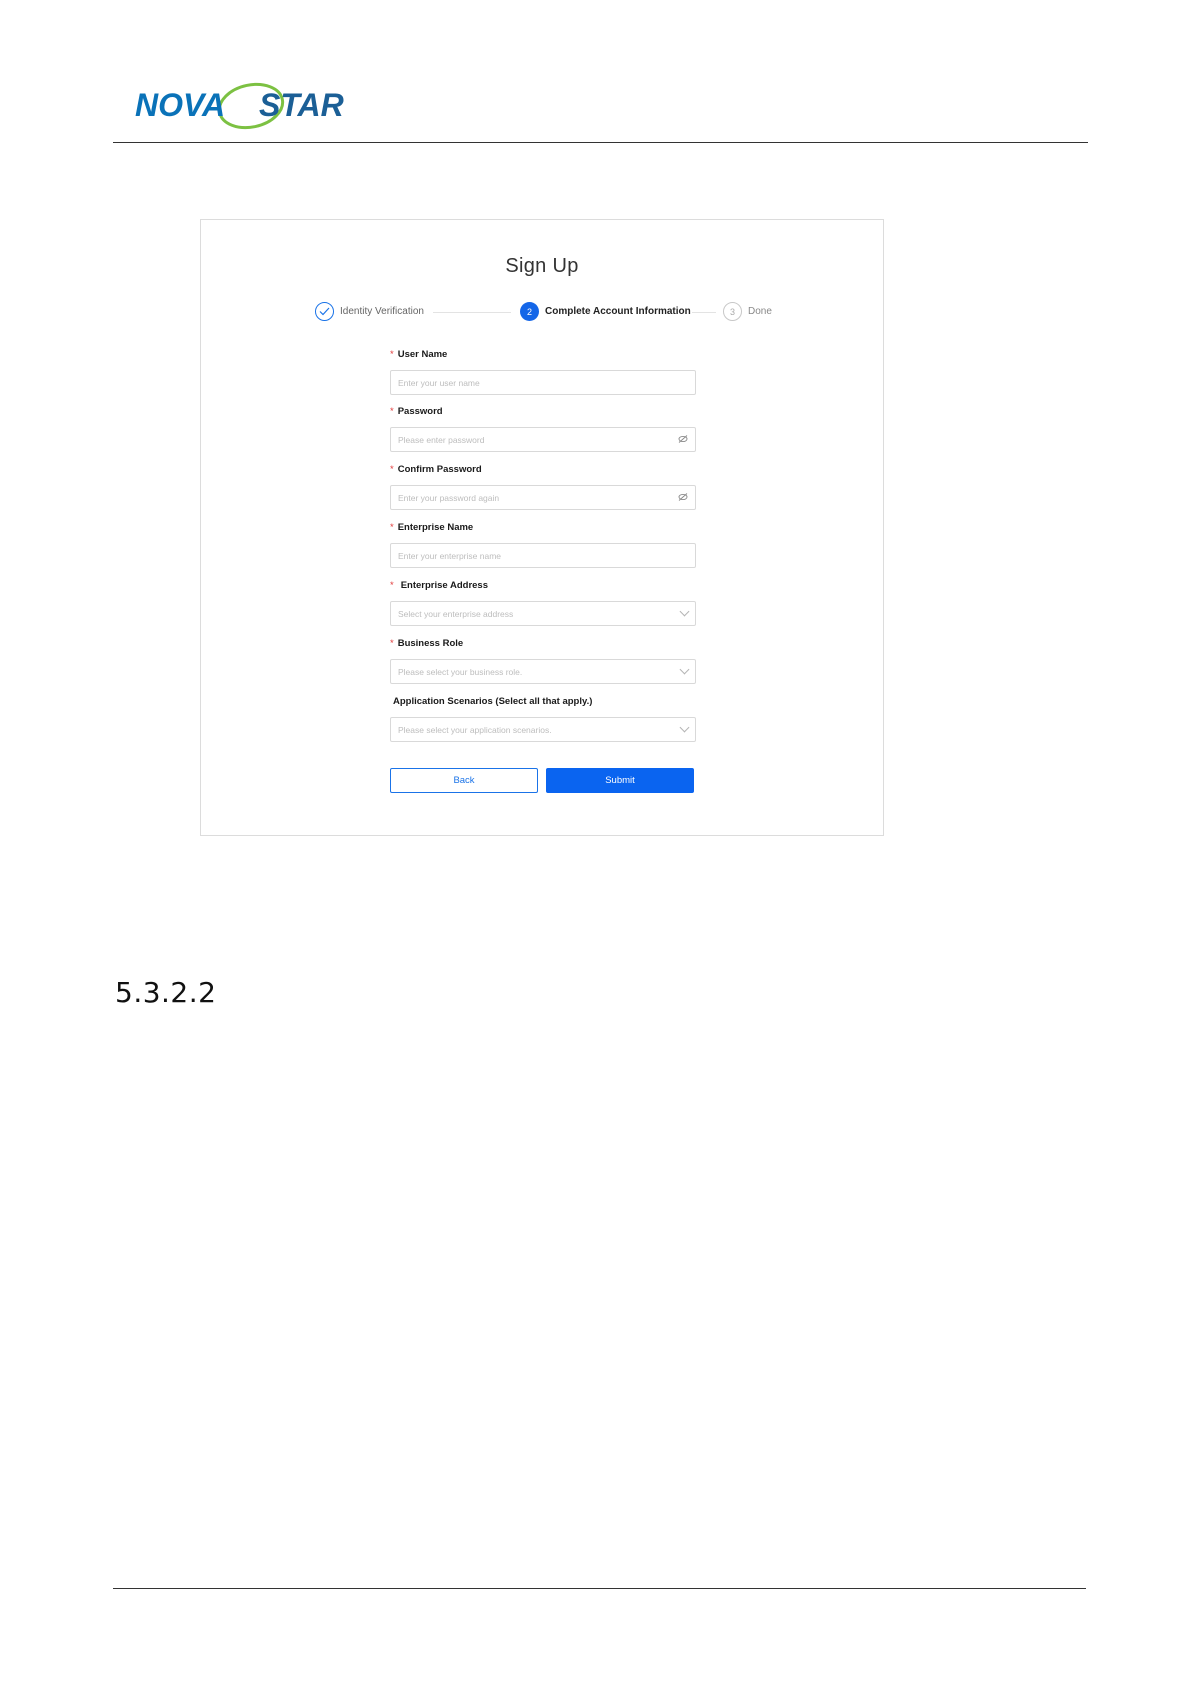  I want to click on step-complete-account-information: 2 Complete Account Information, so click(605, 311).